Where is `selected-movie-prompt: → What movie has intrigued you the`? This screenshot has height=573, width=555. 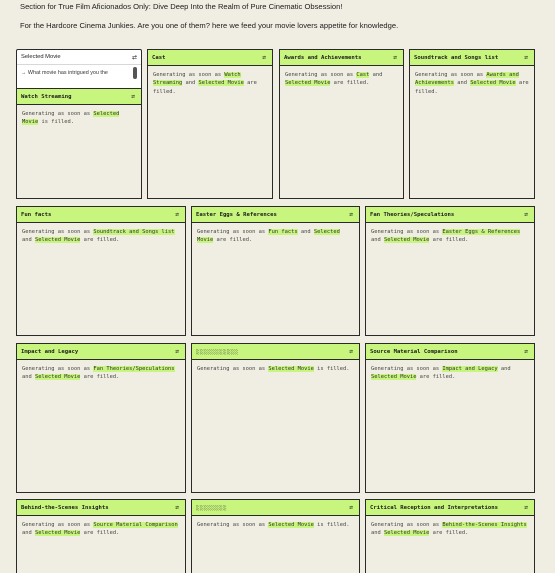
selected-movie-prompt: → What movie has intrigued you the is located at coordinates (64, 73).